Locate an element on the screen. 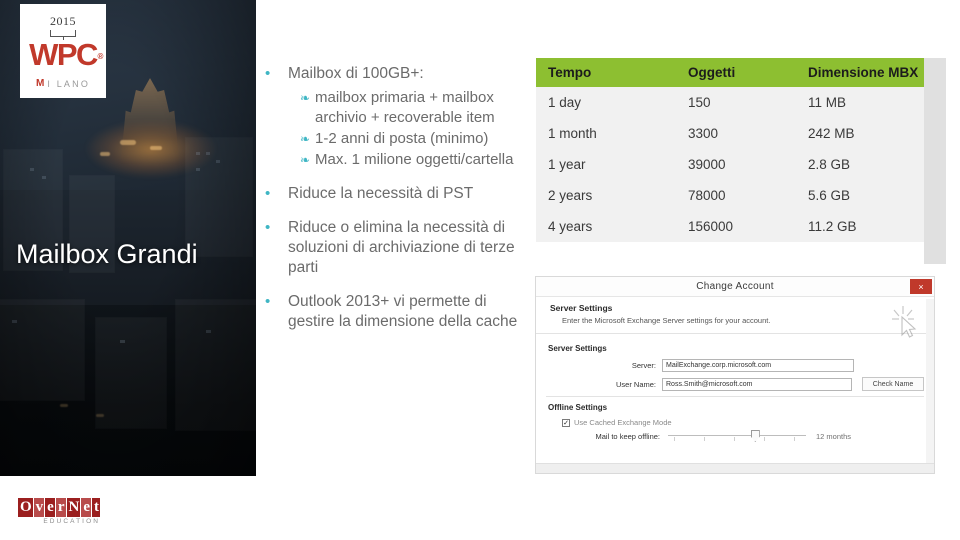 The height and width of the screenshot is (540, 960). table-cell-oggetti: 78000 is located at coordinates (736, 195).